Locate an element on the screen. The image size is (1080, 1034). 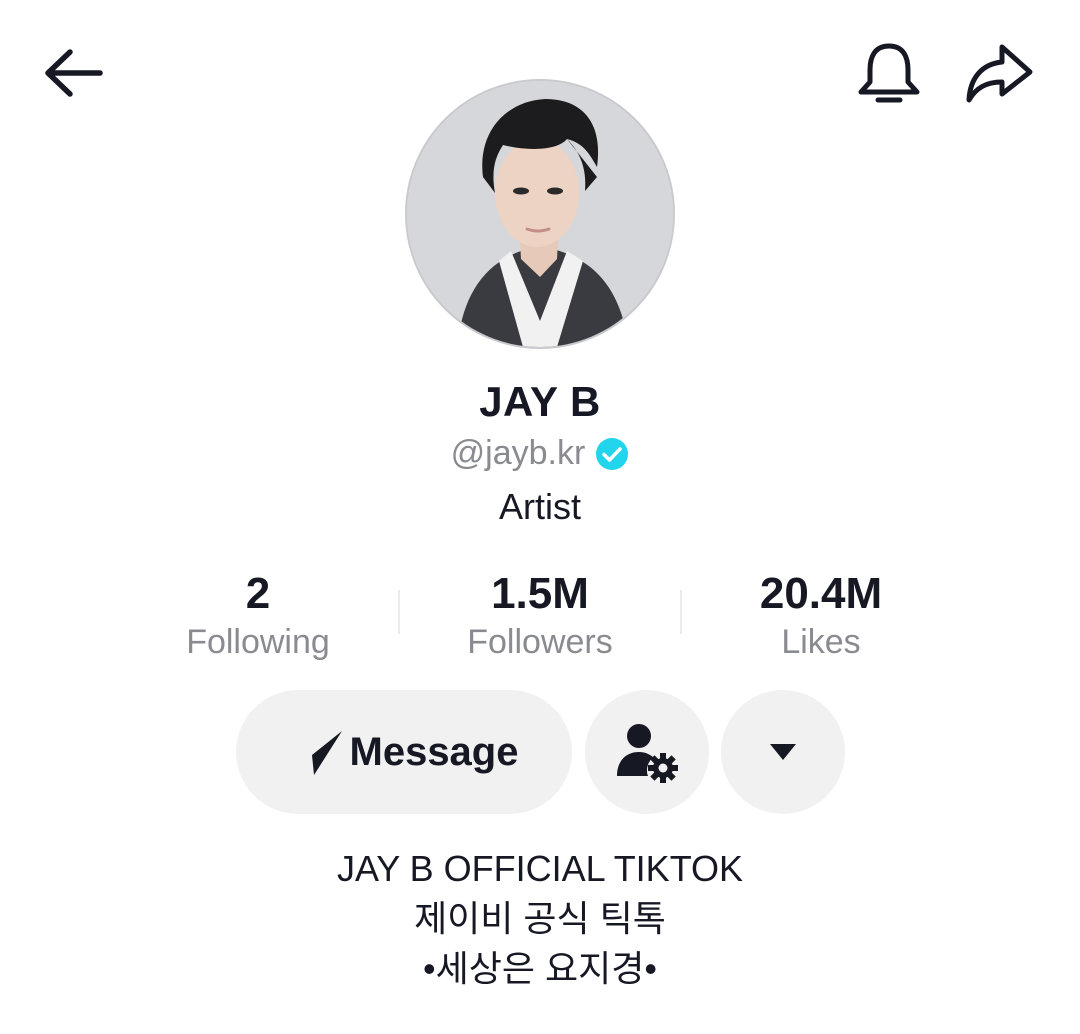
bio-line: •세상은 요지경• is located at coordinates (540, 968).